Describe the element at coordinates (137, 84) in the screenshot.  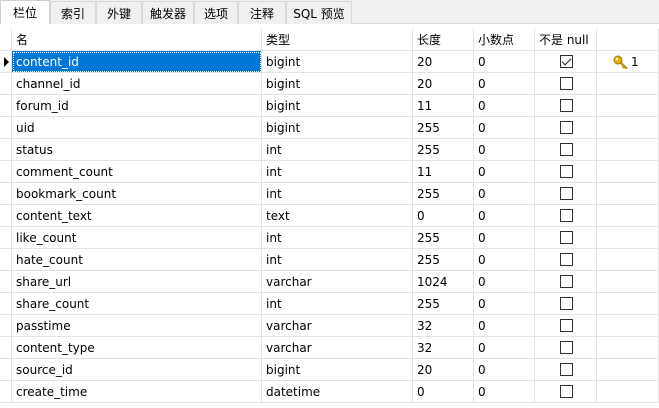
I see `field-name-cell: channel_id` at that location.